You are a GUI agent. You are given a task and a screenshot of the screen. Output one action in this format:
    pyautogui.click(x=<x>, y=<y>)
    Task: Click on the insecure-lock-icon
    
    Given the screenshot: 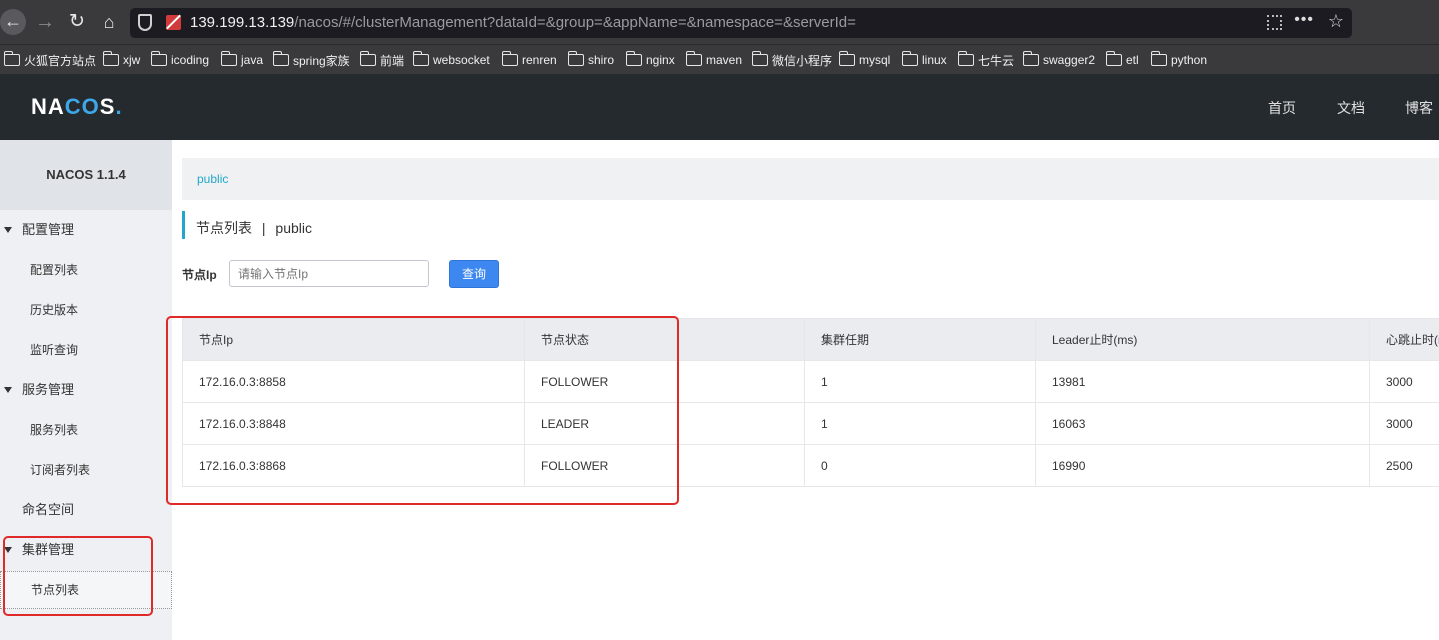 What is the action you would take?
    pyautogui.click(x=173, y=22)
    